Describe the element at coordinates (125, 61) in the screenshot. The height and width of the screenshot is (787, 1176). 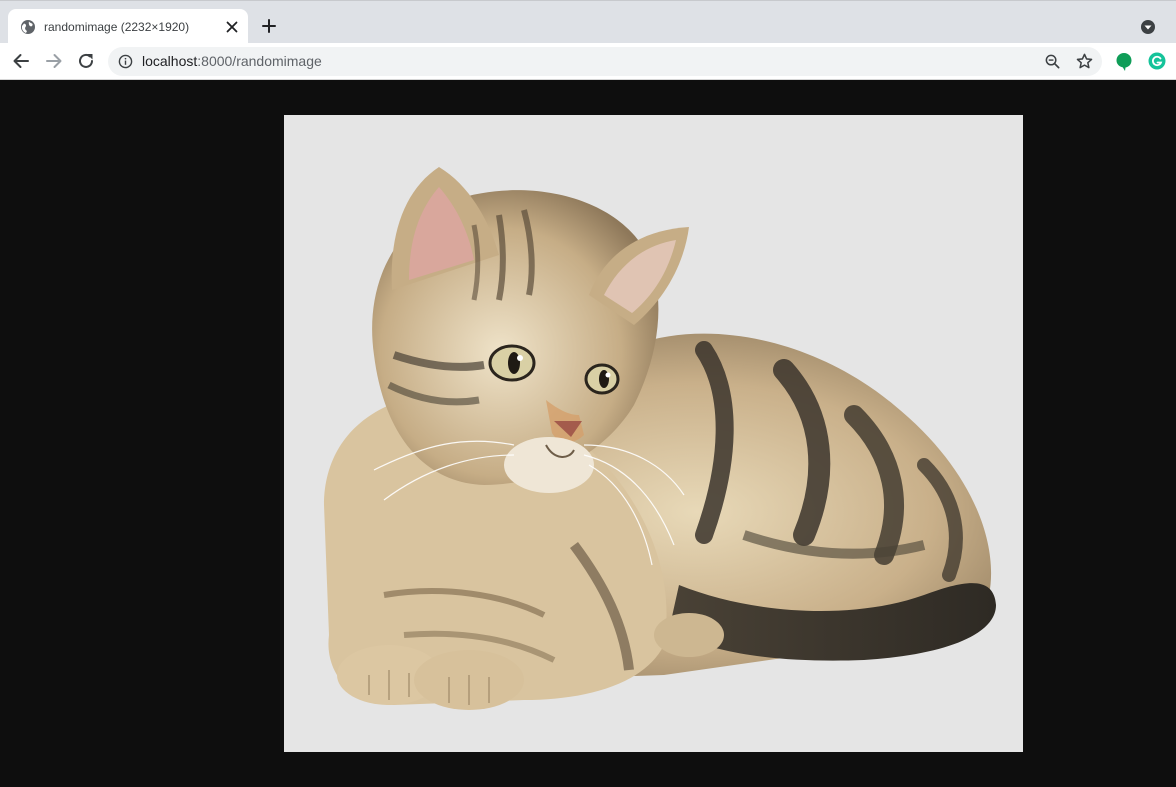
I see `info-icon` at that location.